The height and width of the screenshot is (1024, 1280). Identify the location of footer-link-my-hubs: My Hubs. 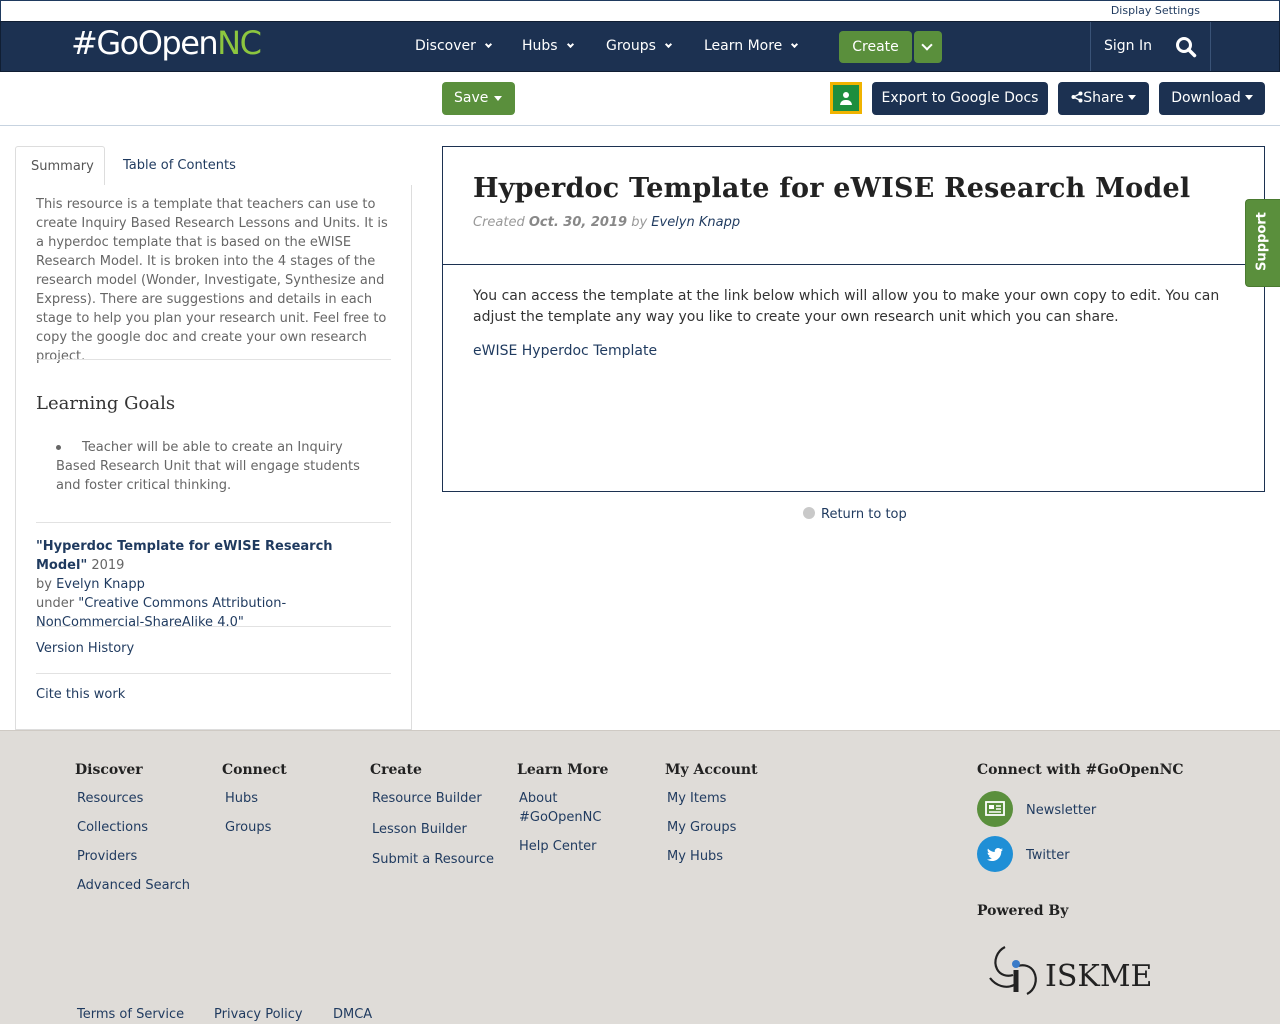
(695, 856).